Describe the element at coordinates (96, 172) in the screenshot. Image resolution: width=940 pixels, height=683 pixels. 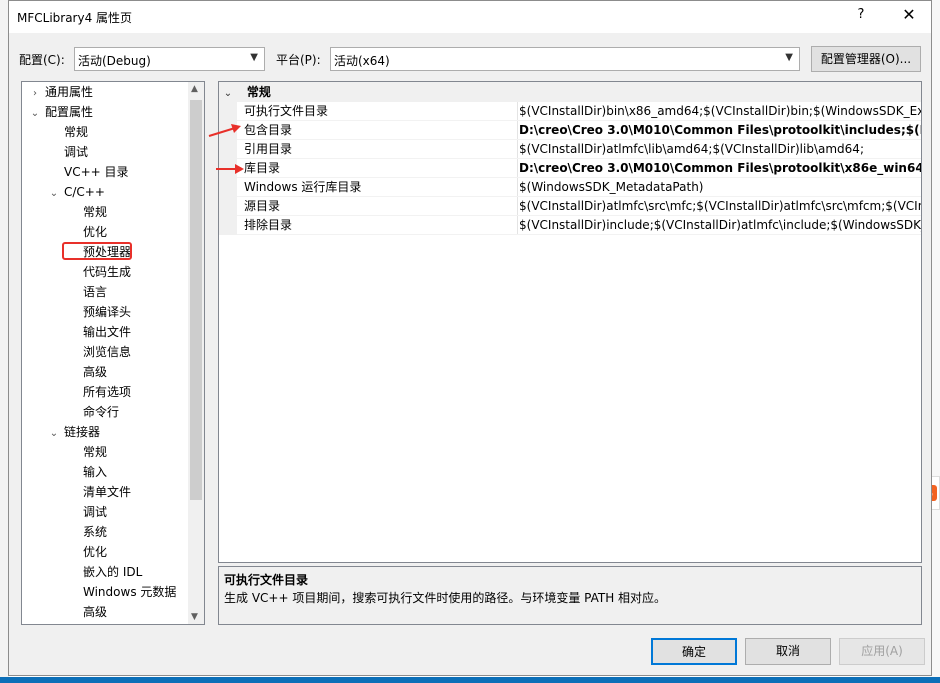
I see `tree-item-label: VC++ 目录` at that location.